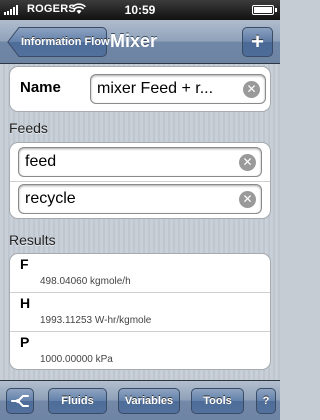 The height and width of the screenshot is (420, 320). I want to click on back-button: Information Flow, so click(58, 42).